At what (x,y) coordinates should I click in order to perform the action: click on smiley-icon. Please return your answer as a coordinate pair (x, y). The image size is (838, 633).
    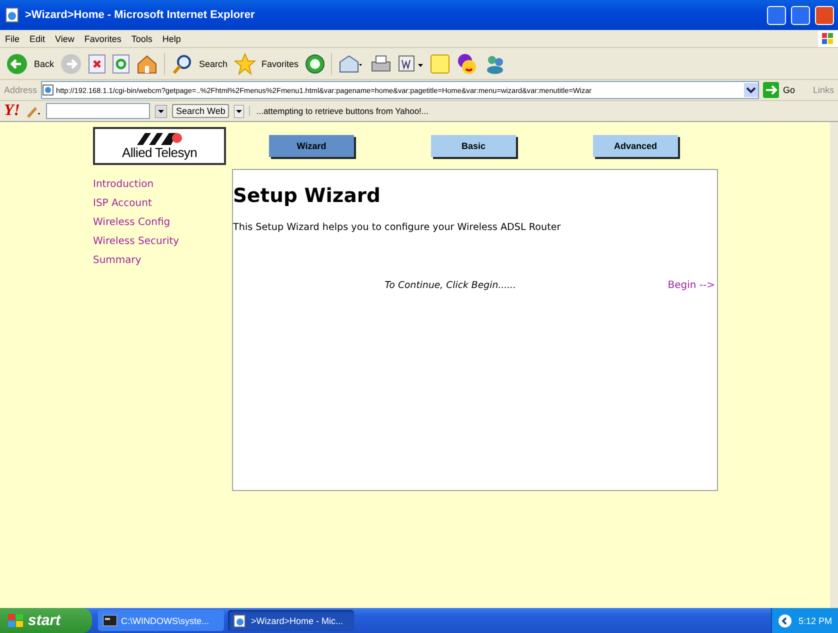
    Looking at the image, I should click on (467, 63).